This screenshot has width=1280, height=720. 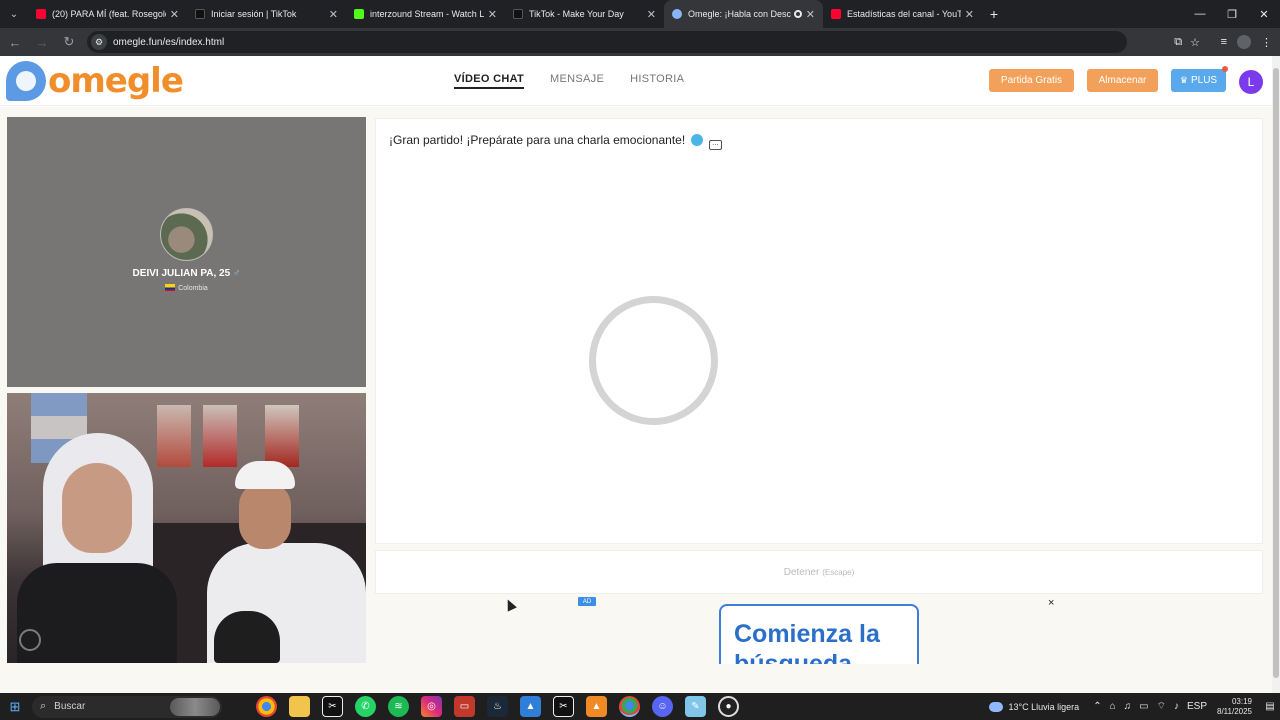 I want to click on volume-icon: ♪, so click(x=1176, y=706).